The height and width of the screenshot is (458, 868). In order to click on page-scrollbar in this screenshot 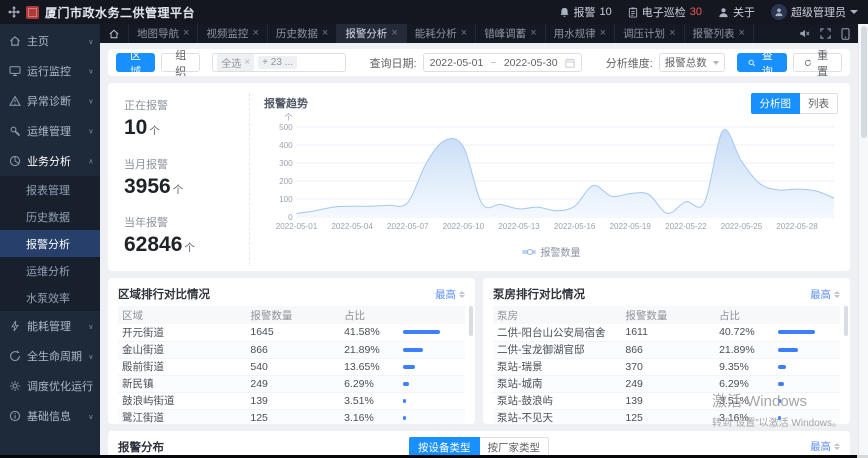, I will do `click(863, 239)`.